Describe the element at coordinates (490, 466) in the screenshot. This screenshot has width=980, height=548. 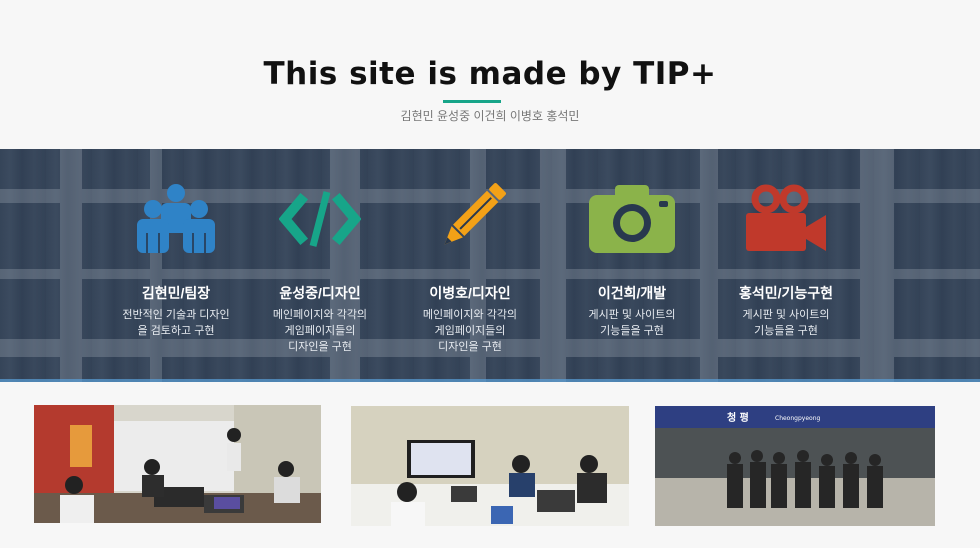
I see `team-photo-workspace` at that location.